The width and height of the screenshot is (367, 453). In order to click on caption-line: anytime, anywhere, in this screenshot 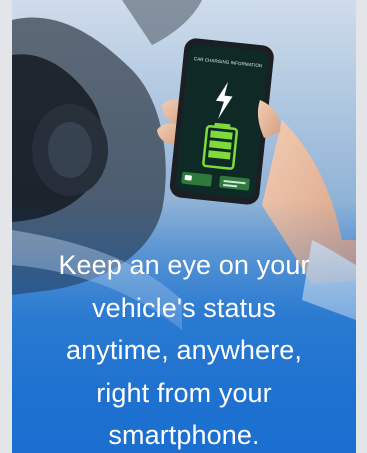, I will do `click(184, 350)`.